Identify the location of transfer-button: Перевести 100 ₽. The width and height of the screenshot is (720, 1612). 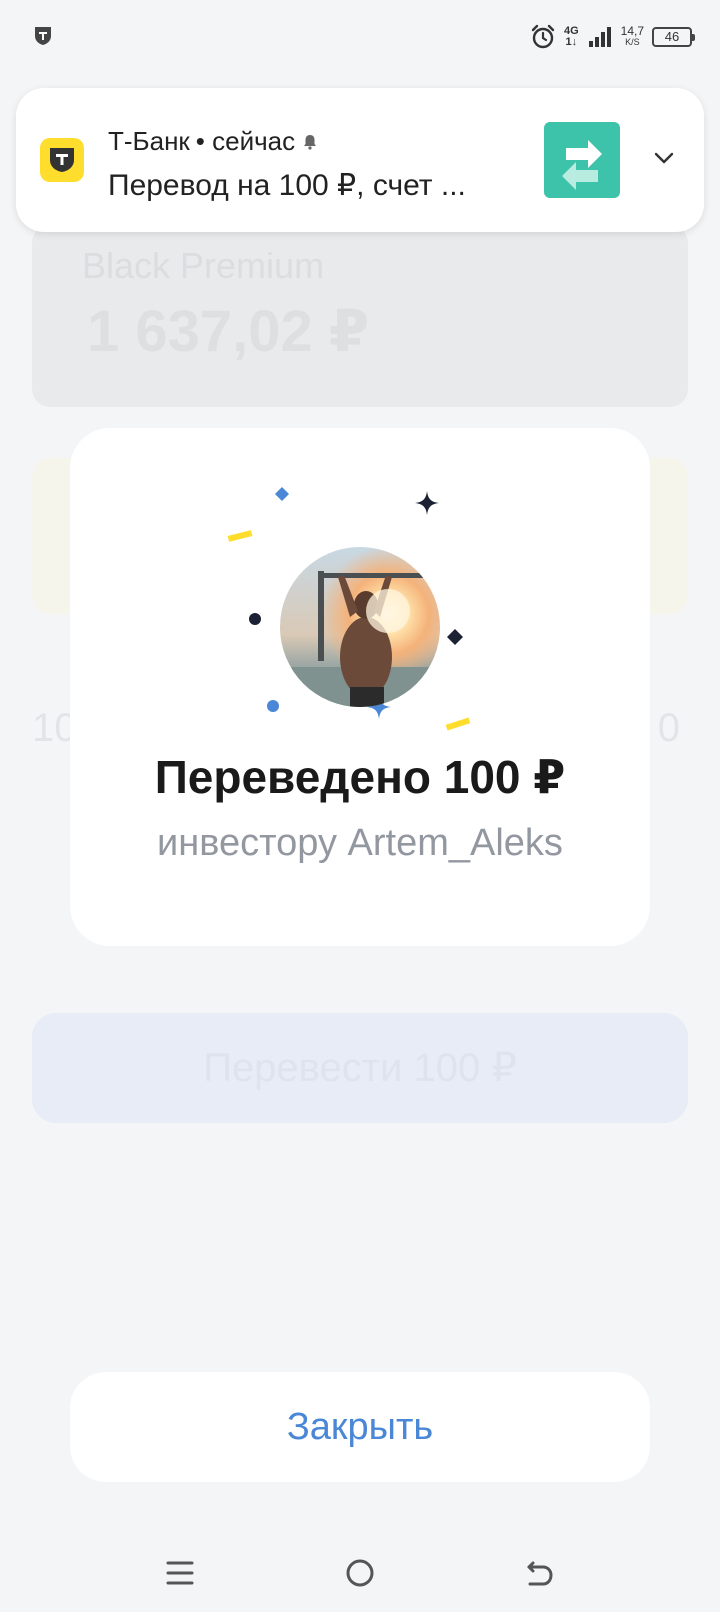
(360, 1068).